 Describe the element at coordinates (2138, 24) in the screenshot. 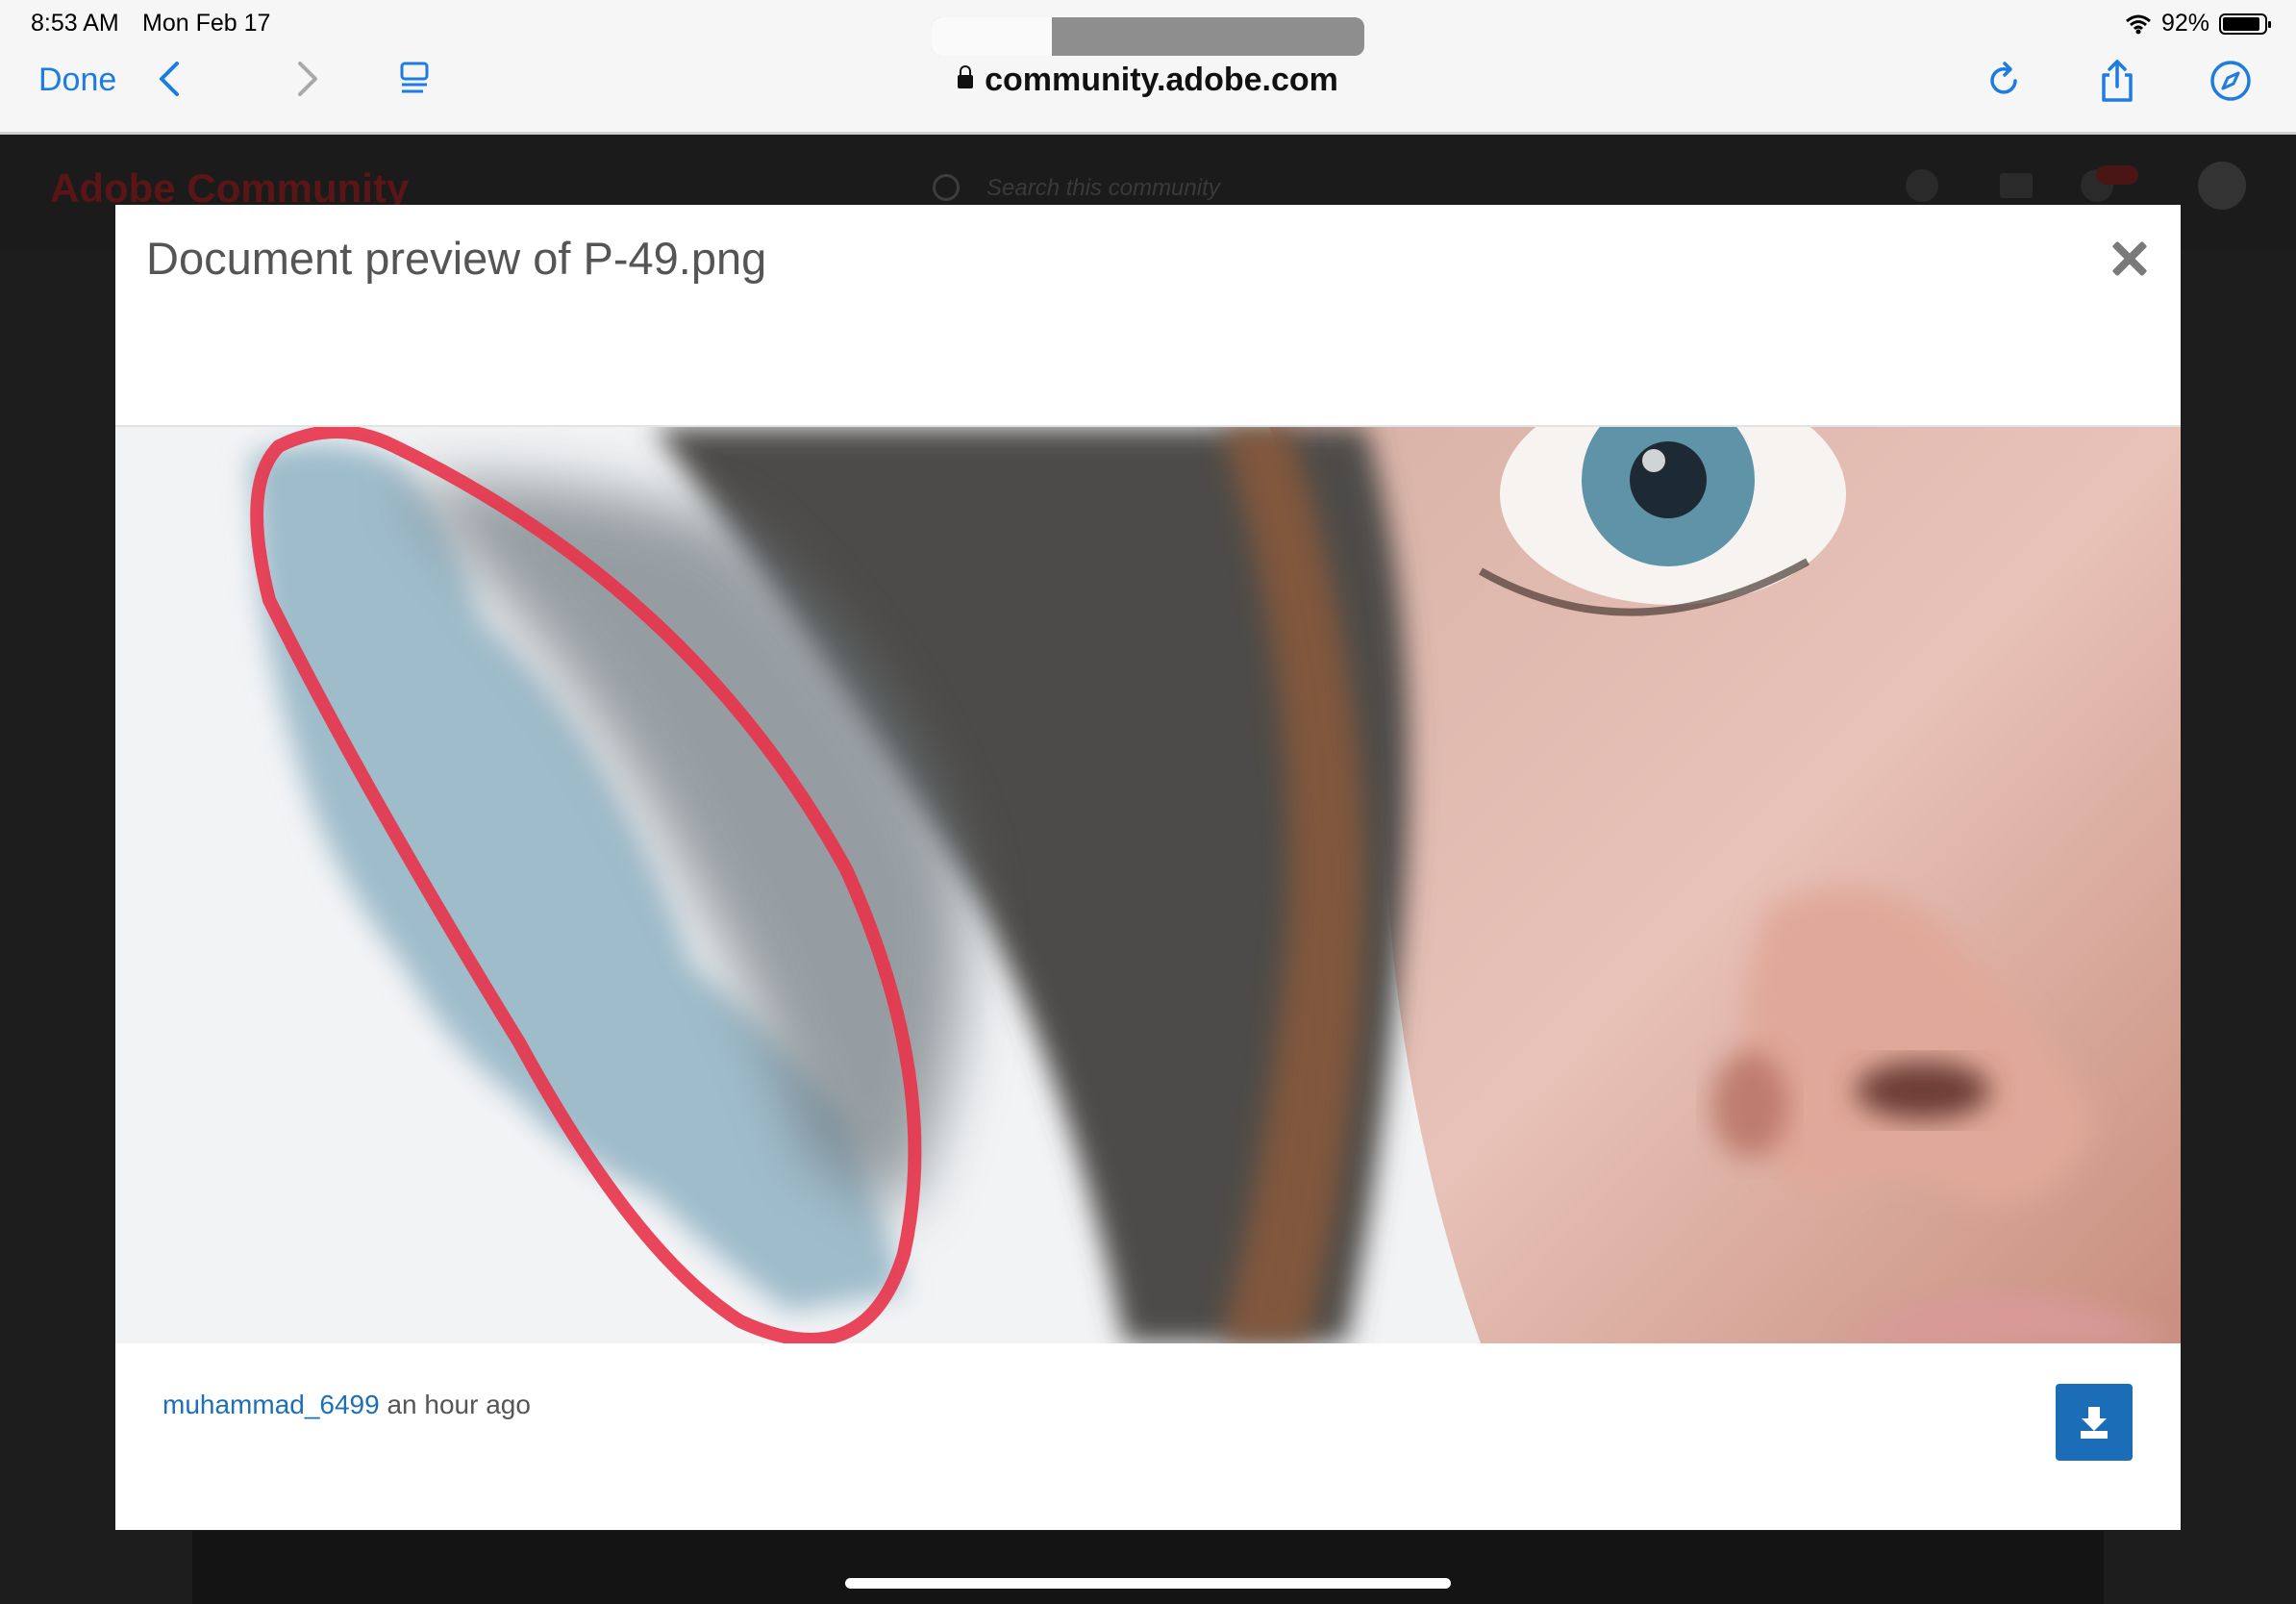

I see `wifi-icon` at that location.